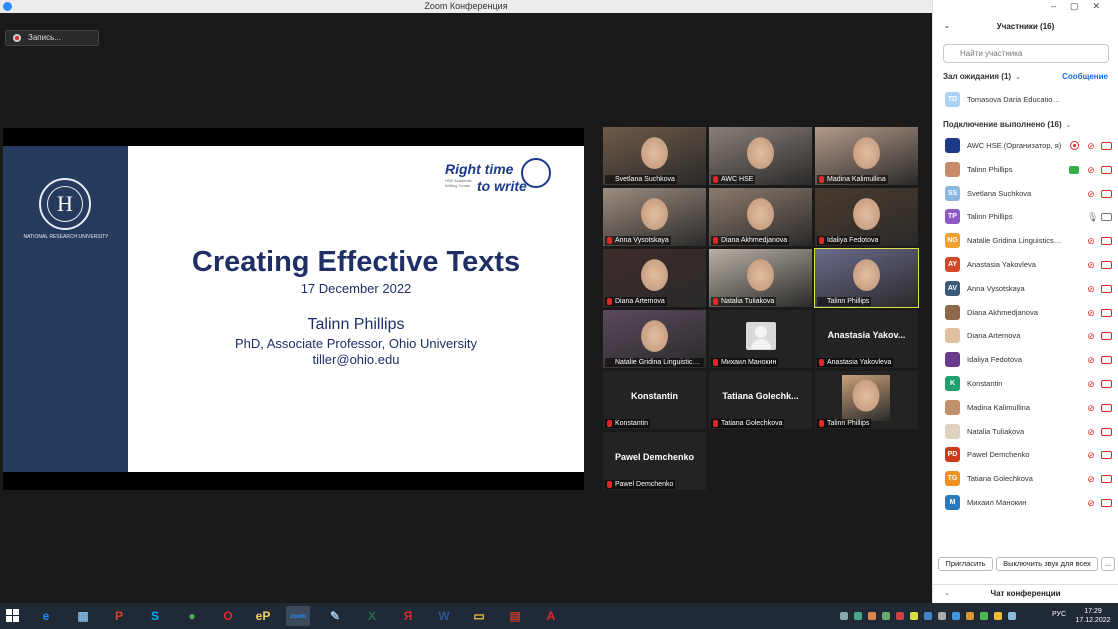 The image size is (1118, 629). What do you see at coordinates (760, 278) in the screenshot?
I see `video-tile: Natalia Tuliakova` at bounding box center [760, 278].